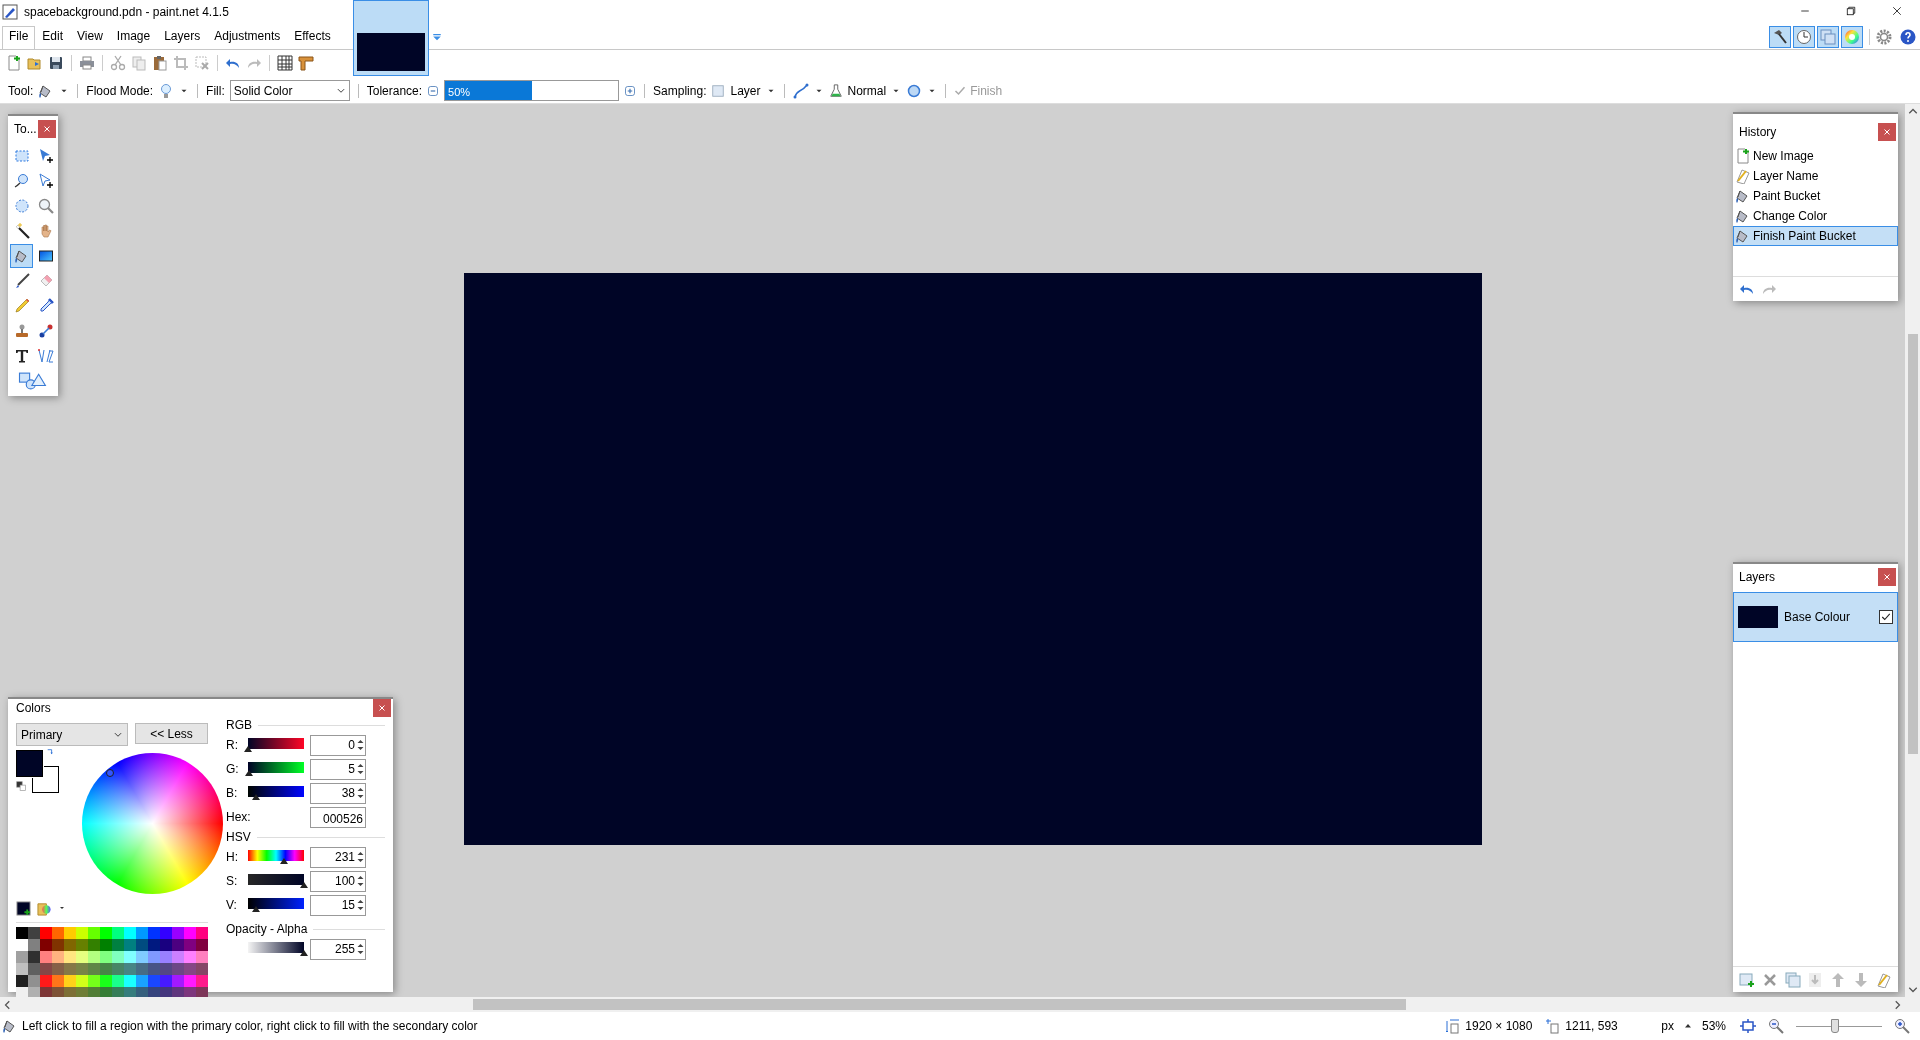  Describe the element at coordinates (44, 908) in the screenshot. I see `palette-folder-icon` at that location.